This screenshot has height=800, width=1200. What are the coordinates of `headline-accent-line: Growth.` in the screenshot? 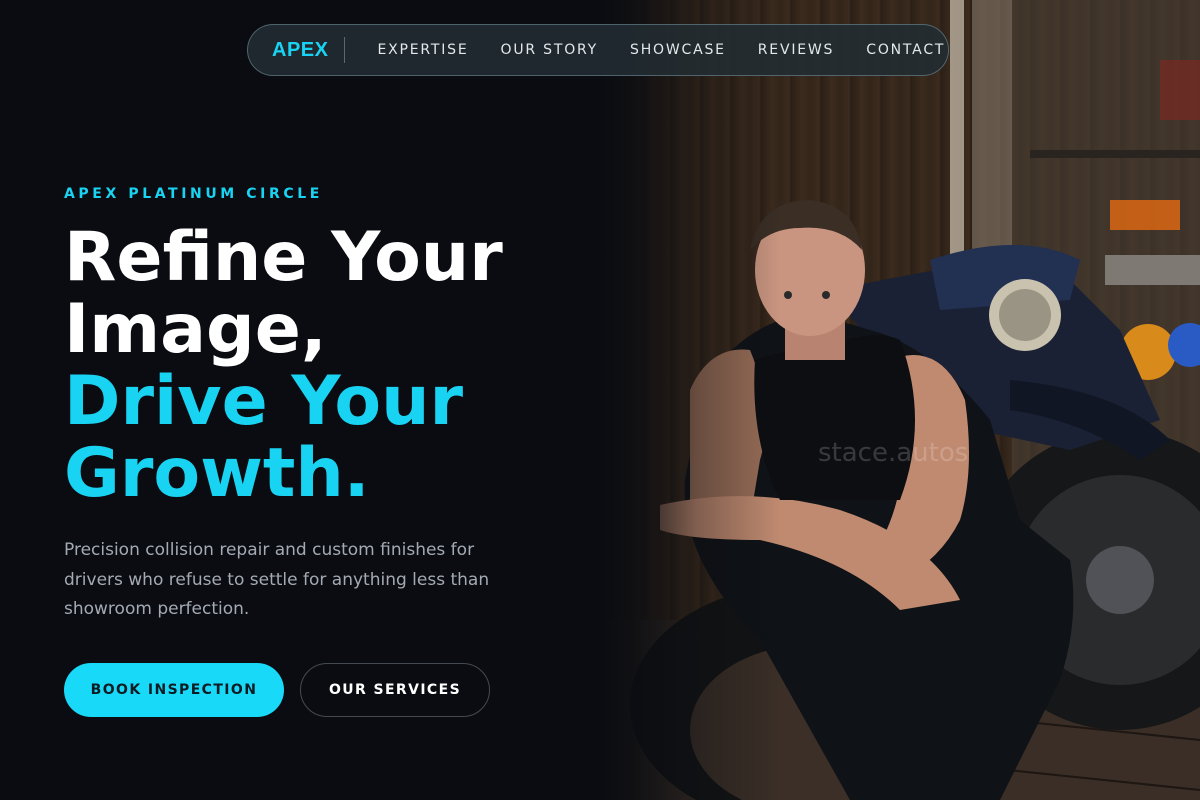 It's located at (217, 473).